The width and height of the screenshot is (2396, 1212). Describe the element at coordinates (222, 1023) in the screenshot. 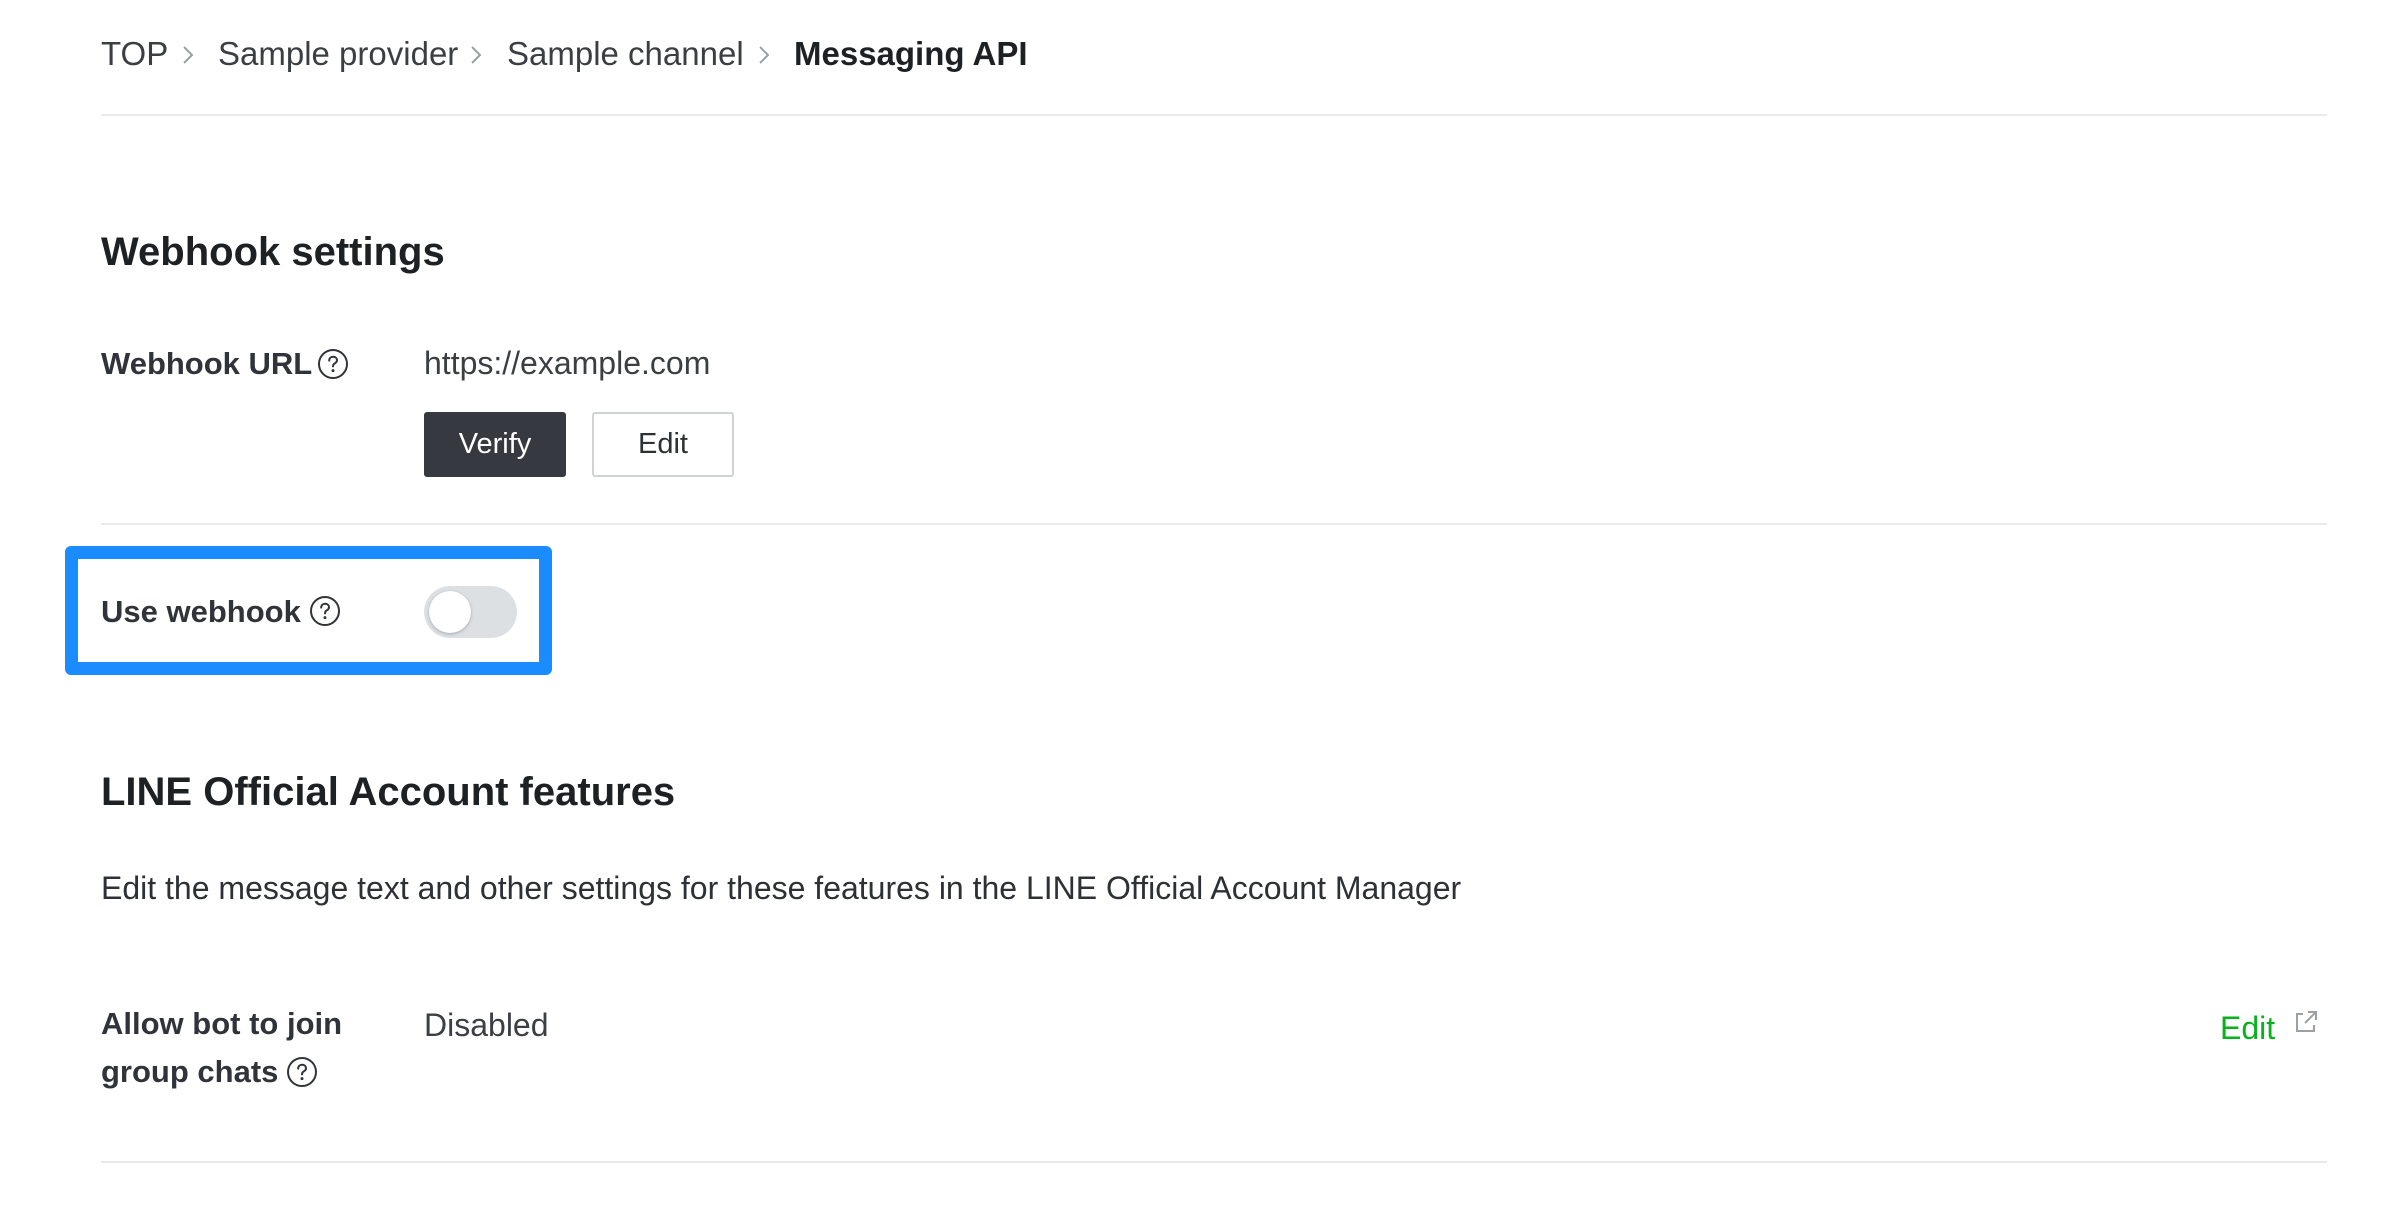

I see `group-chat-label-line1: Allow bot to join` at that location.